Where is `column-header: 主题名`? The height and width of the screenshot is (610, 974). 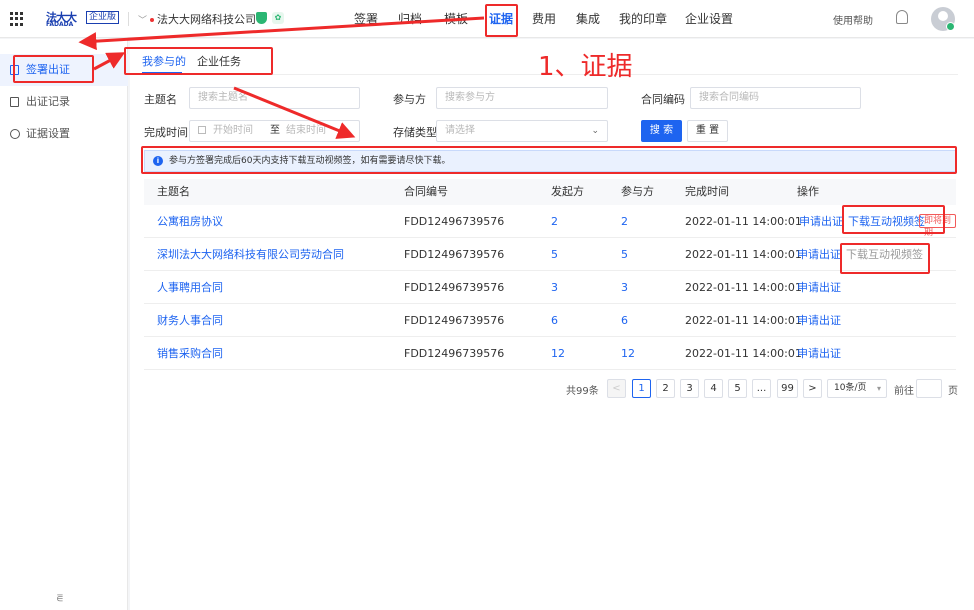 column-header: 主题名 is located at coordinates (173, 191).